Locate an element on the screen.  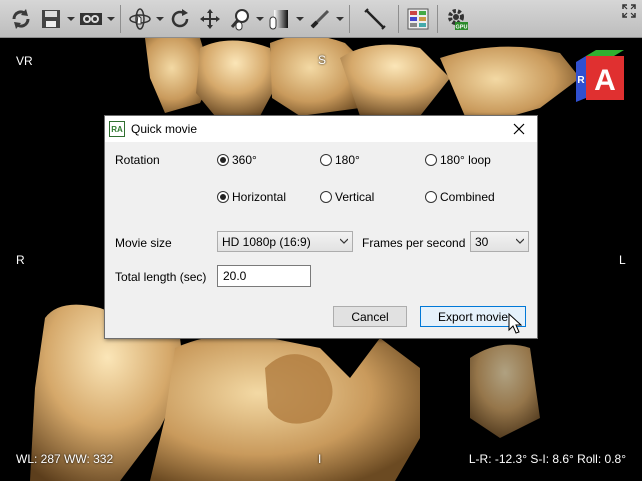
fps-value: 30 is located at coordinates (482, 241).